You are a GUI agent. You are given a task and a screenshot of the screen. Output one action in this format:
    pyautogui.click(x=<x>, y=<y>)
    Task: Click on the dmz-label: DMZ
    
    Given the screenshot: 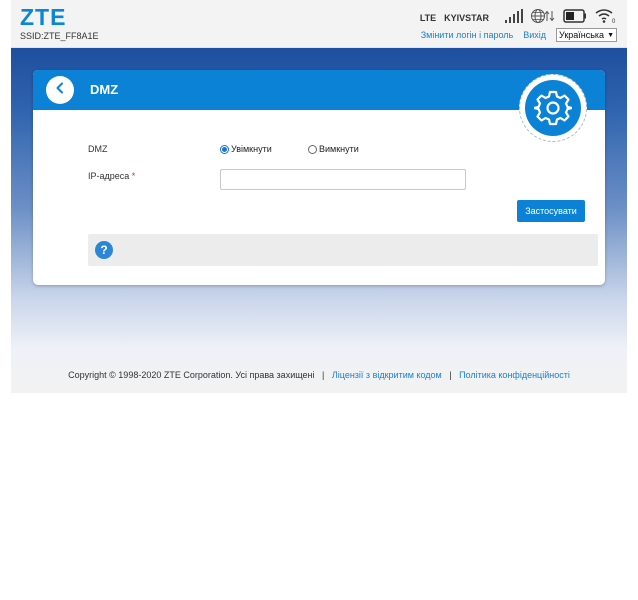 What is the action you would take?
    pyautogui.click(x=98, y=149)
    